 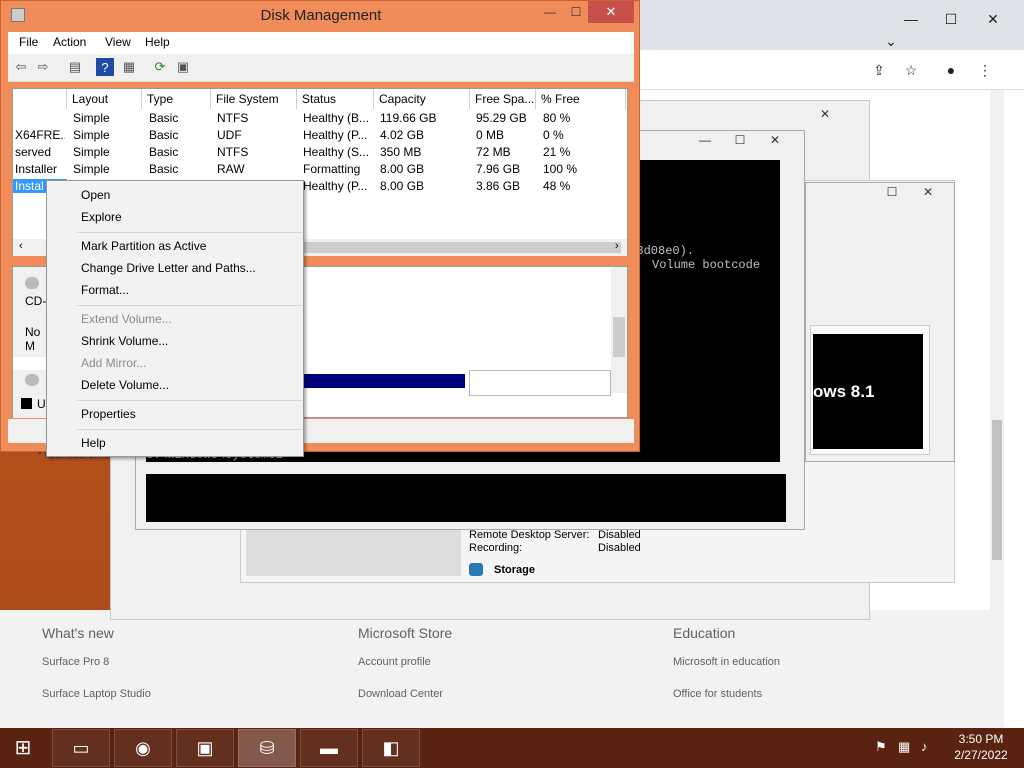 What do you see at coordinates (830, 70) in the screenshot?
I see `browser-toolbar: ⇪ ☆ ● ⋮` at bounding box center [830, 70].